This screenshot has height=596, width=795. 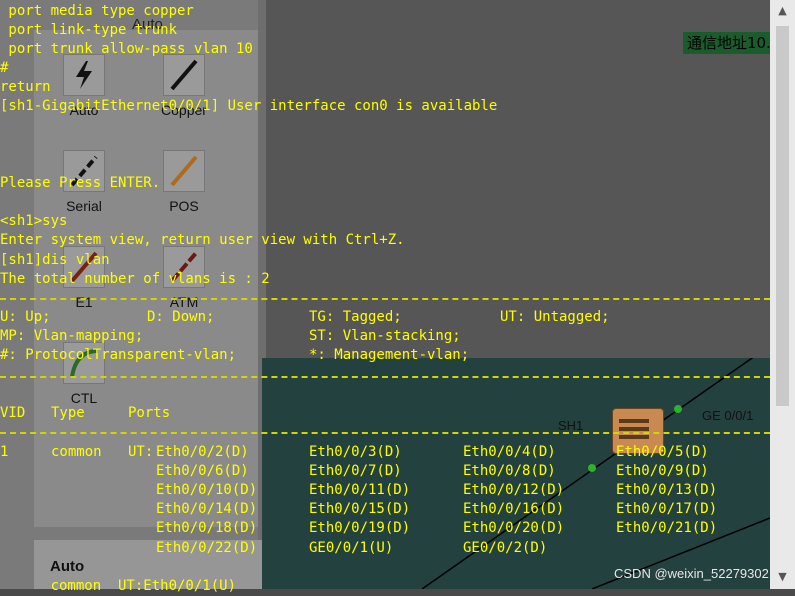 I want to click on table-header-vid: VID, so click(x=13, y=413).